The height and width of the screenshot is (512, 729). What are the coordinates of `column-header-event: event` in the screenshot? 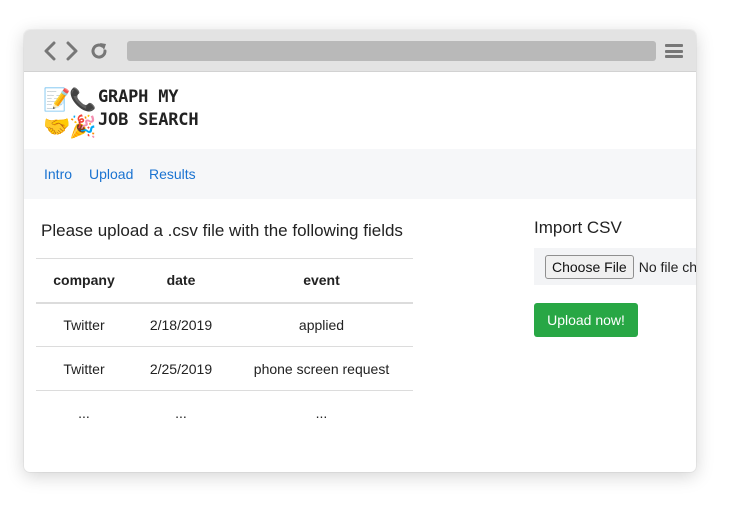 It's located at (321, 281).